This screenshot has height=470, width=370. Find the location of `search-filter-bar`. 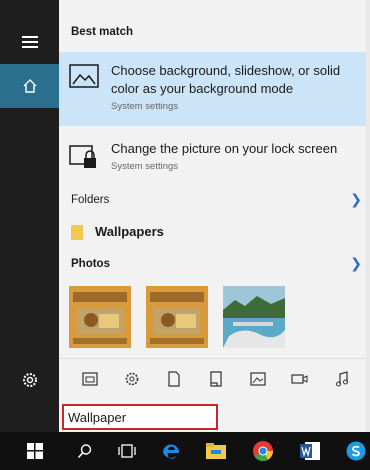

search-filter-bar is located at coordinates (214, 379).